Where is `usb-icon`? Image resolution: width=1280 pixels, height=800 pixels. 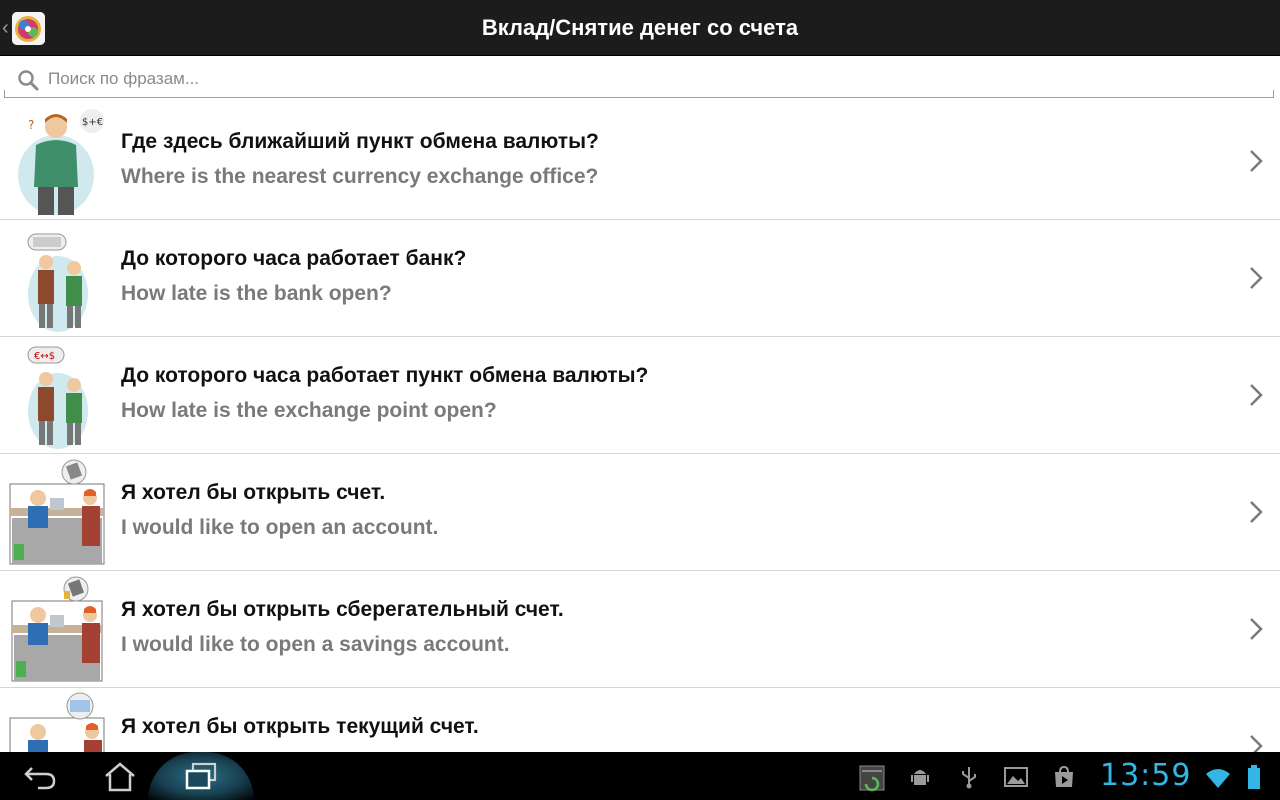 usb-icon is located at coordinates (969, 778).